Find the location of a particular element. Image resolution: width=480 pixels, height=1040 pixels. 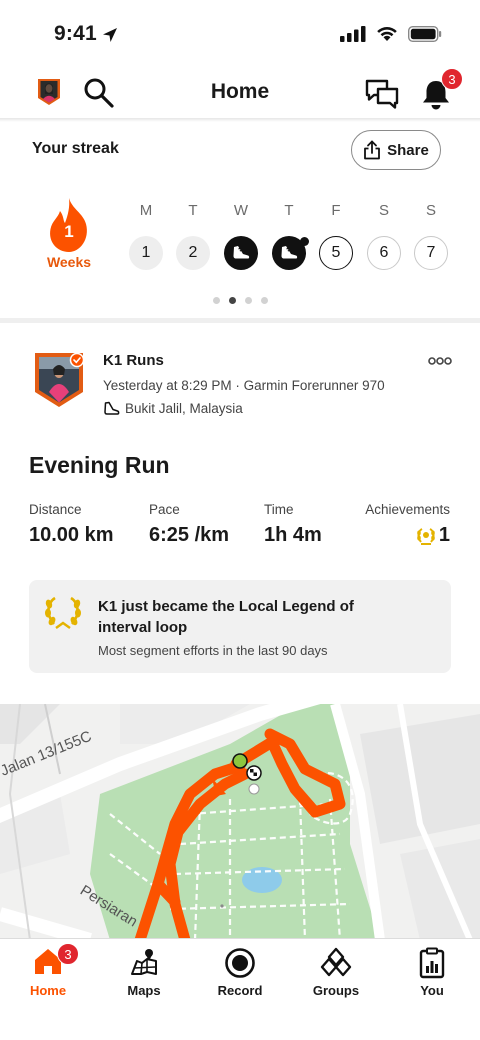

streak-day: 1 is located at coordinates (146, 253).